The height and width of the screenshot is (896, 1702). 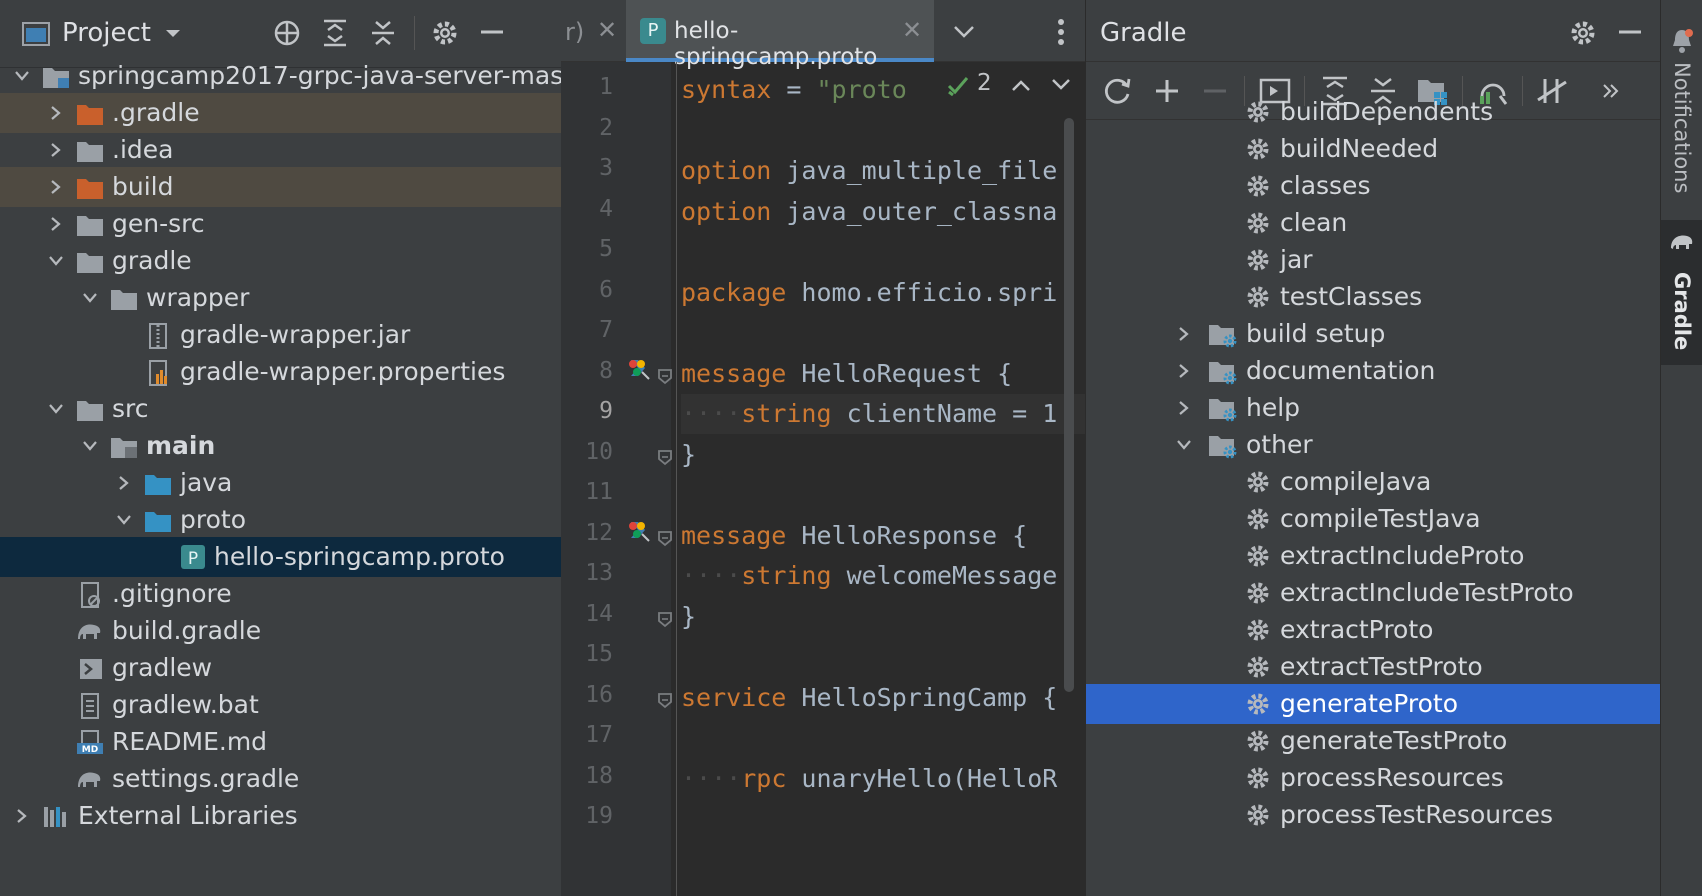 What do you see at coordinates (964, 32) in the screenshot?
I see `tabs-dropdown-chevron-icon` at bounding box center [964, 32].